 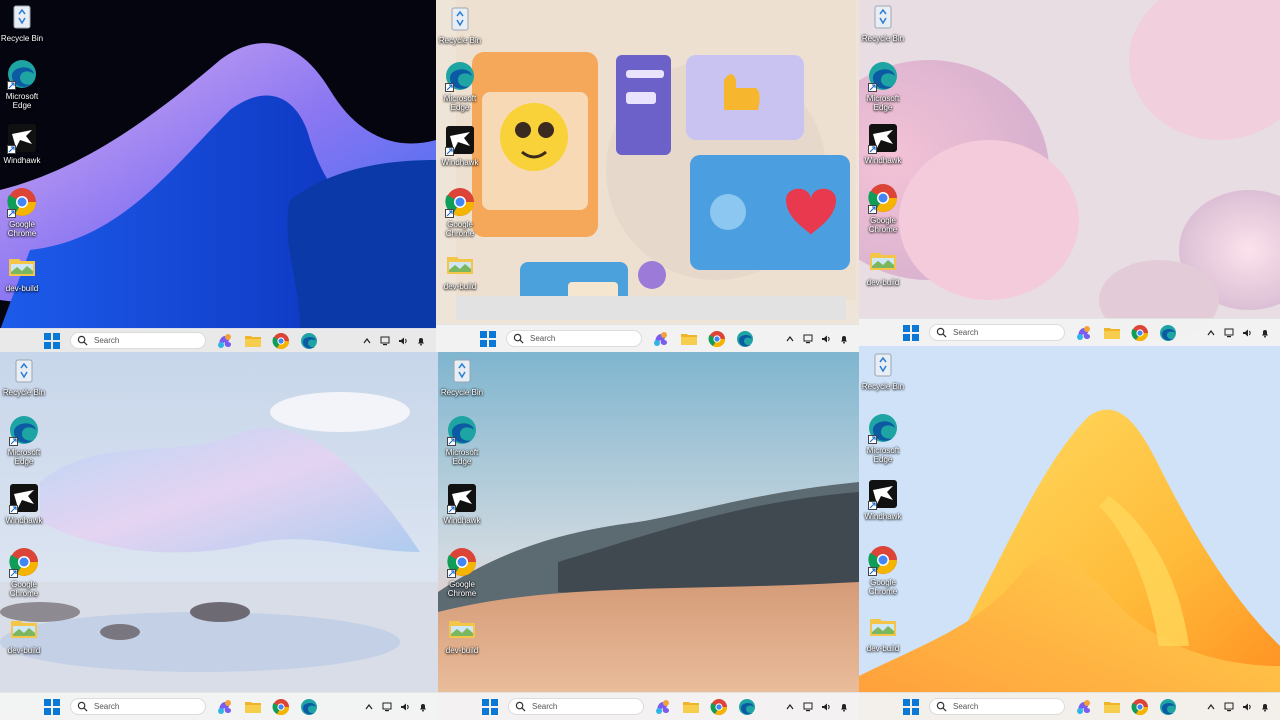 What do you see at coordinates (22, 288) in the screenshot?
I see `folder-label: dev-build` at bounding box center [22, 288].